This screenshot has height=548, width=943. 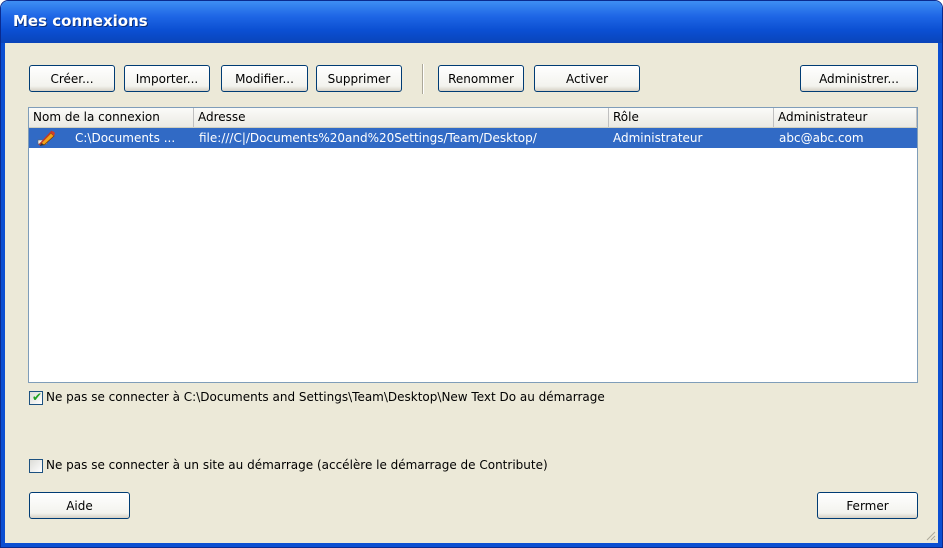 What do you see at coordinates (471, 545) in the screenshot?
I see `window-frame-bottom` at bounding box center [471, 545].